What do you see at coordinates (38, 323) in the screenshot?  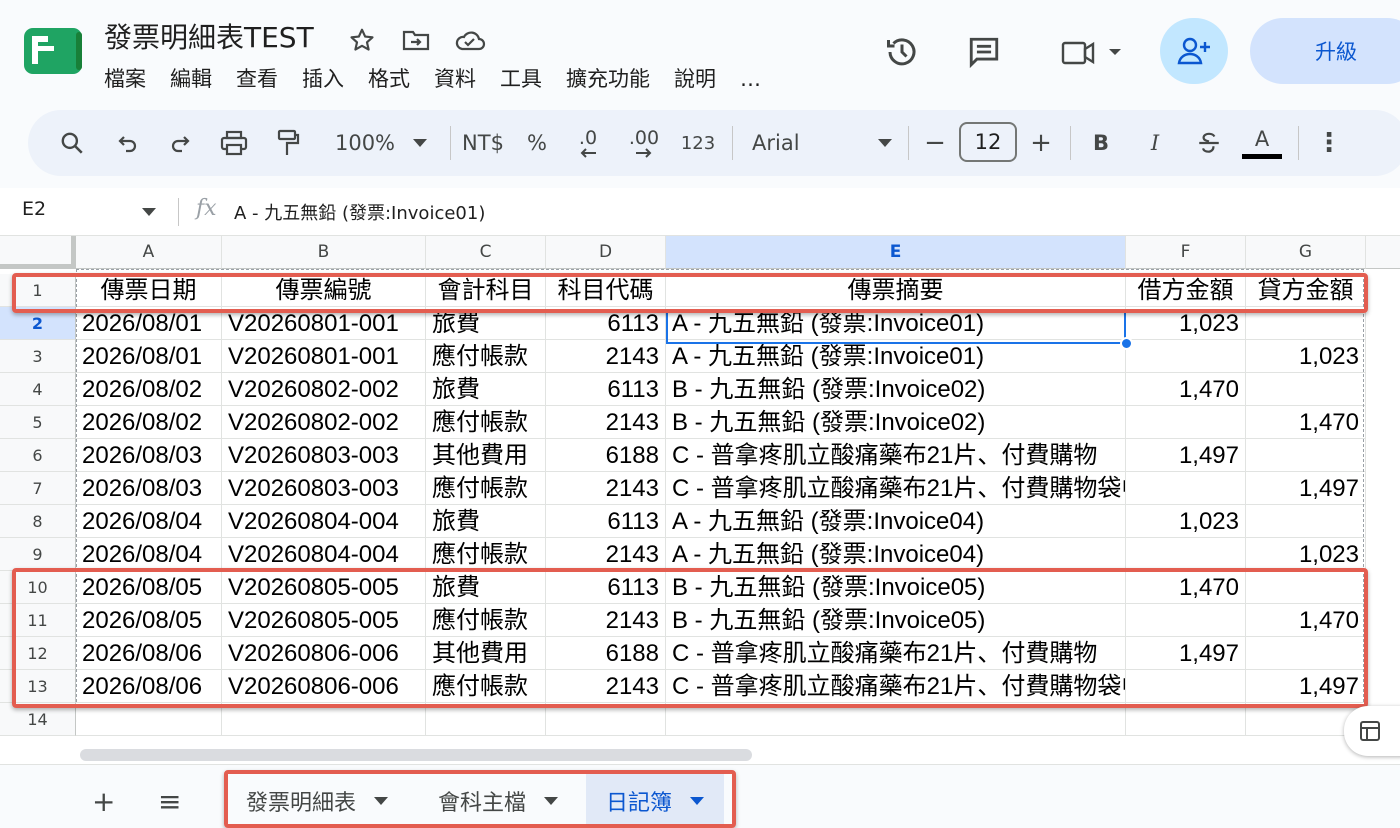 I see `row-header-2: 2` at bounding box center [38, 323].